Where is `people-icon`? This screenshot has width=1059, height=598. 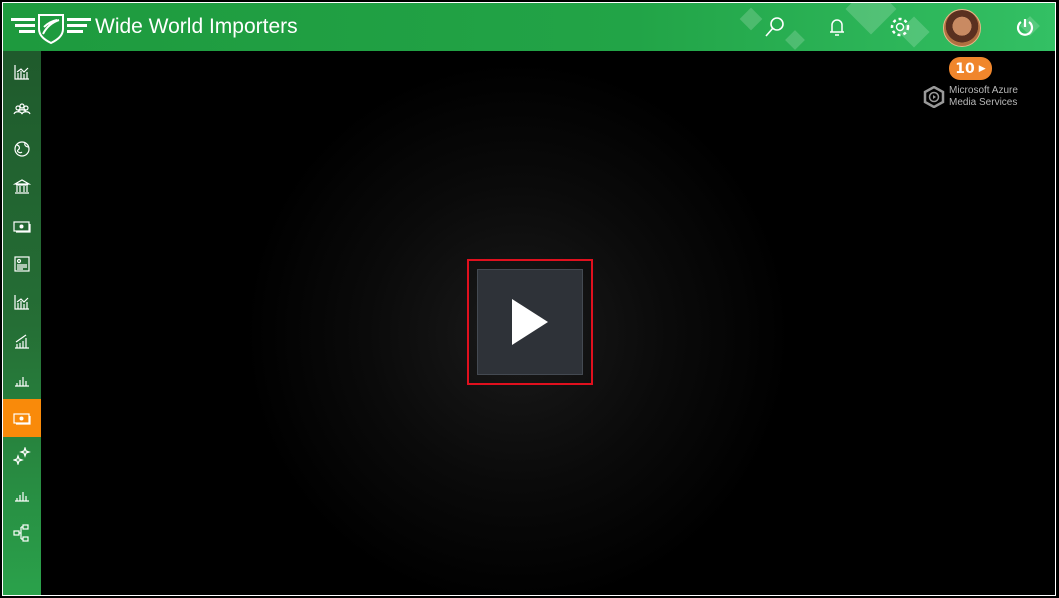
people-icon is located at coordinates (22, 109).